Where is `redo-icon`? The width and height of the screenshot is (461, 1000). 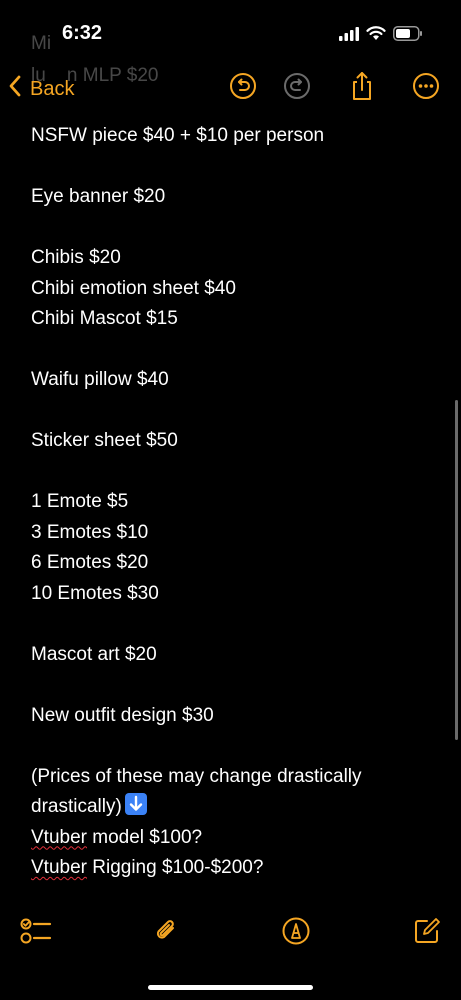 redo-icon is located at coordinates (297, 88).